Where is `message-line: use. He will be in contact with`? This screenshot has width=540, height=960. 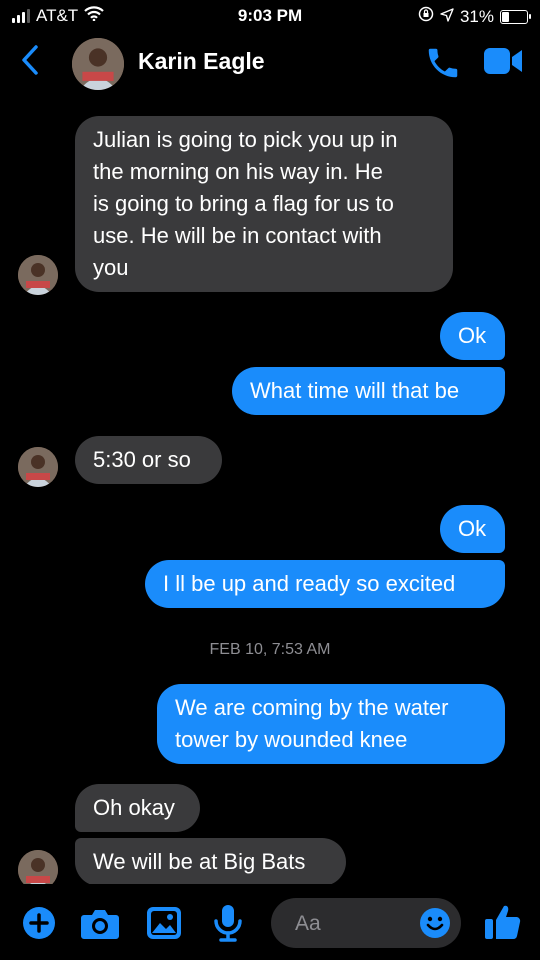
message-line: use. He will be in contact with is located at coordinates (237, 235).